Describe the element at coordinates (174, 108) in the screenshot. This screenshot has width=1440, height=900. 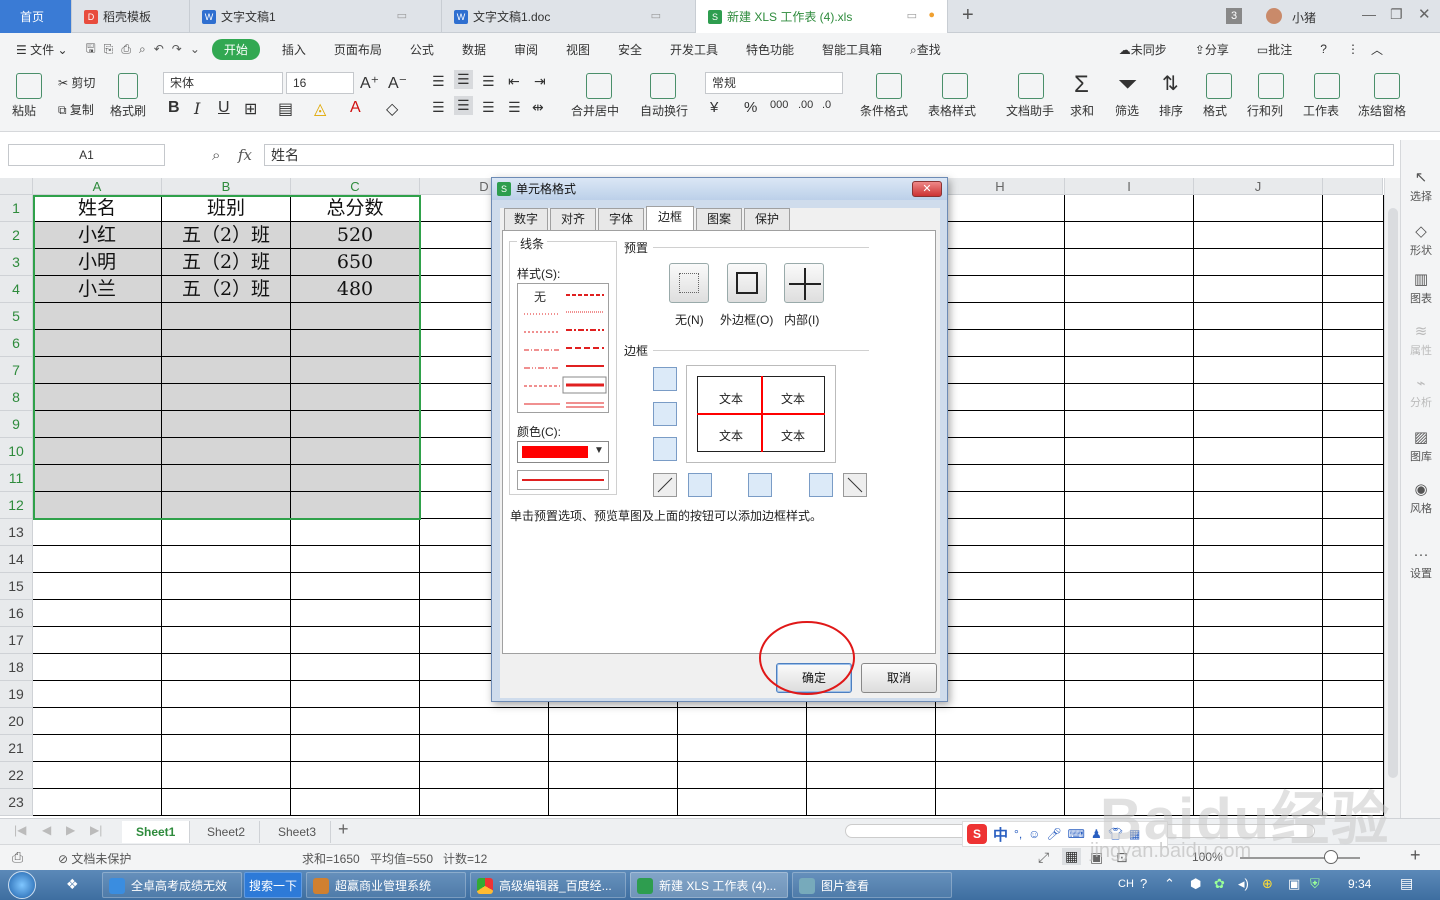
I see `bold-icon: B` at that location.